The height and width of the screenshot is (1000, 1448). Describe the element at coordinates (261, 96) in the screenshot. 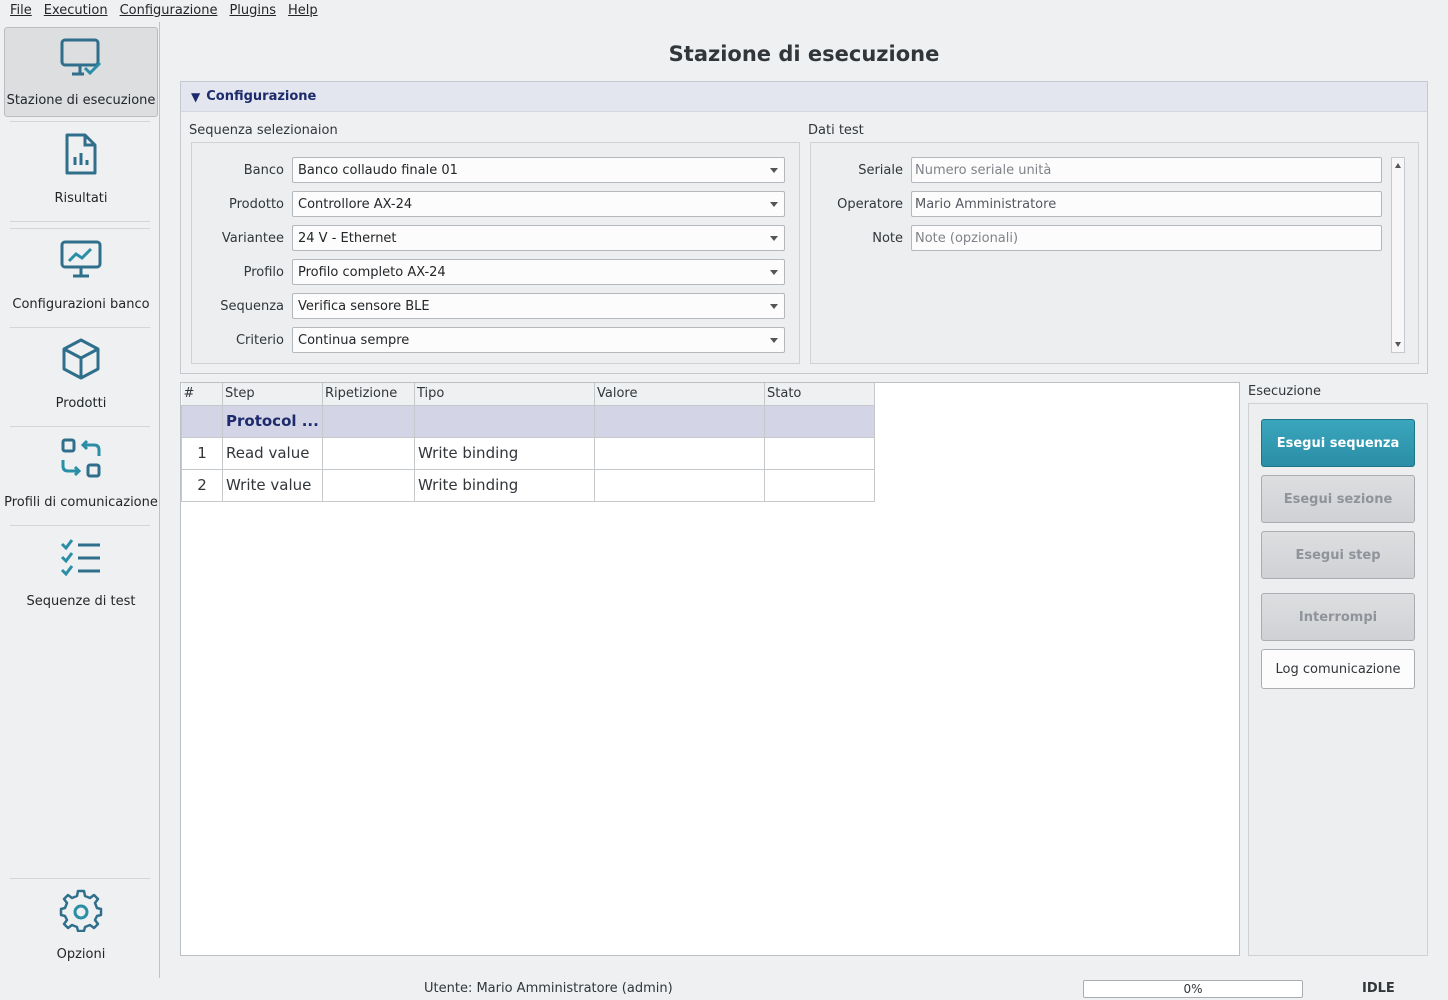

I see `configuration-header-label: Configurazione` at that location.